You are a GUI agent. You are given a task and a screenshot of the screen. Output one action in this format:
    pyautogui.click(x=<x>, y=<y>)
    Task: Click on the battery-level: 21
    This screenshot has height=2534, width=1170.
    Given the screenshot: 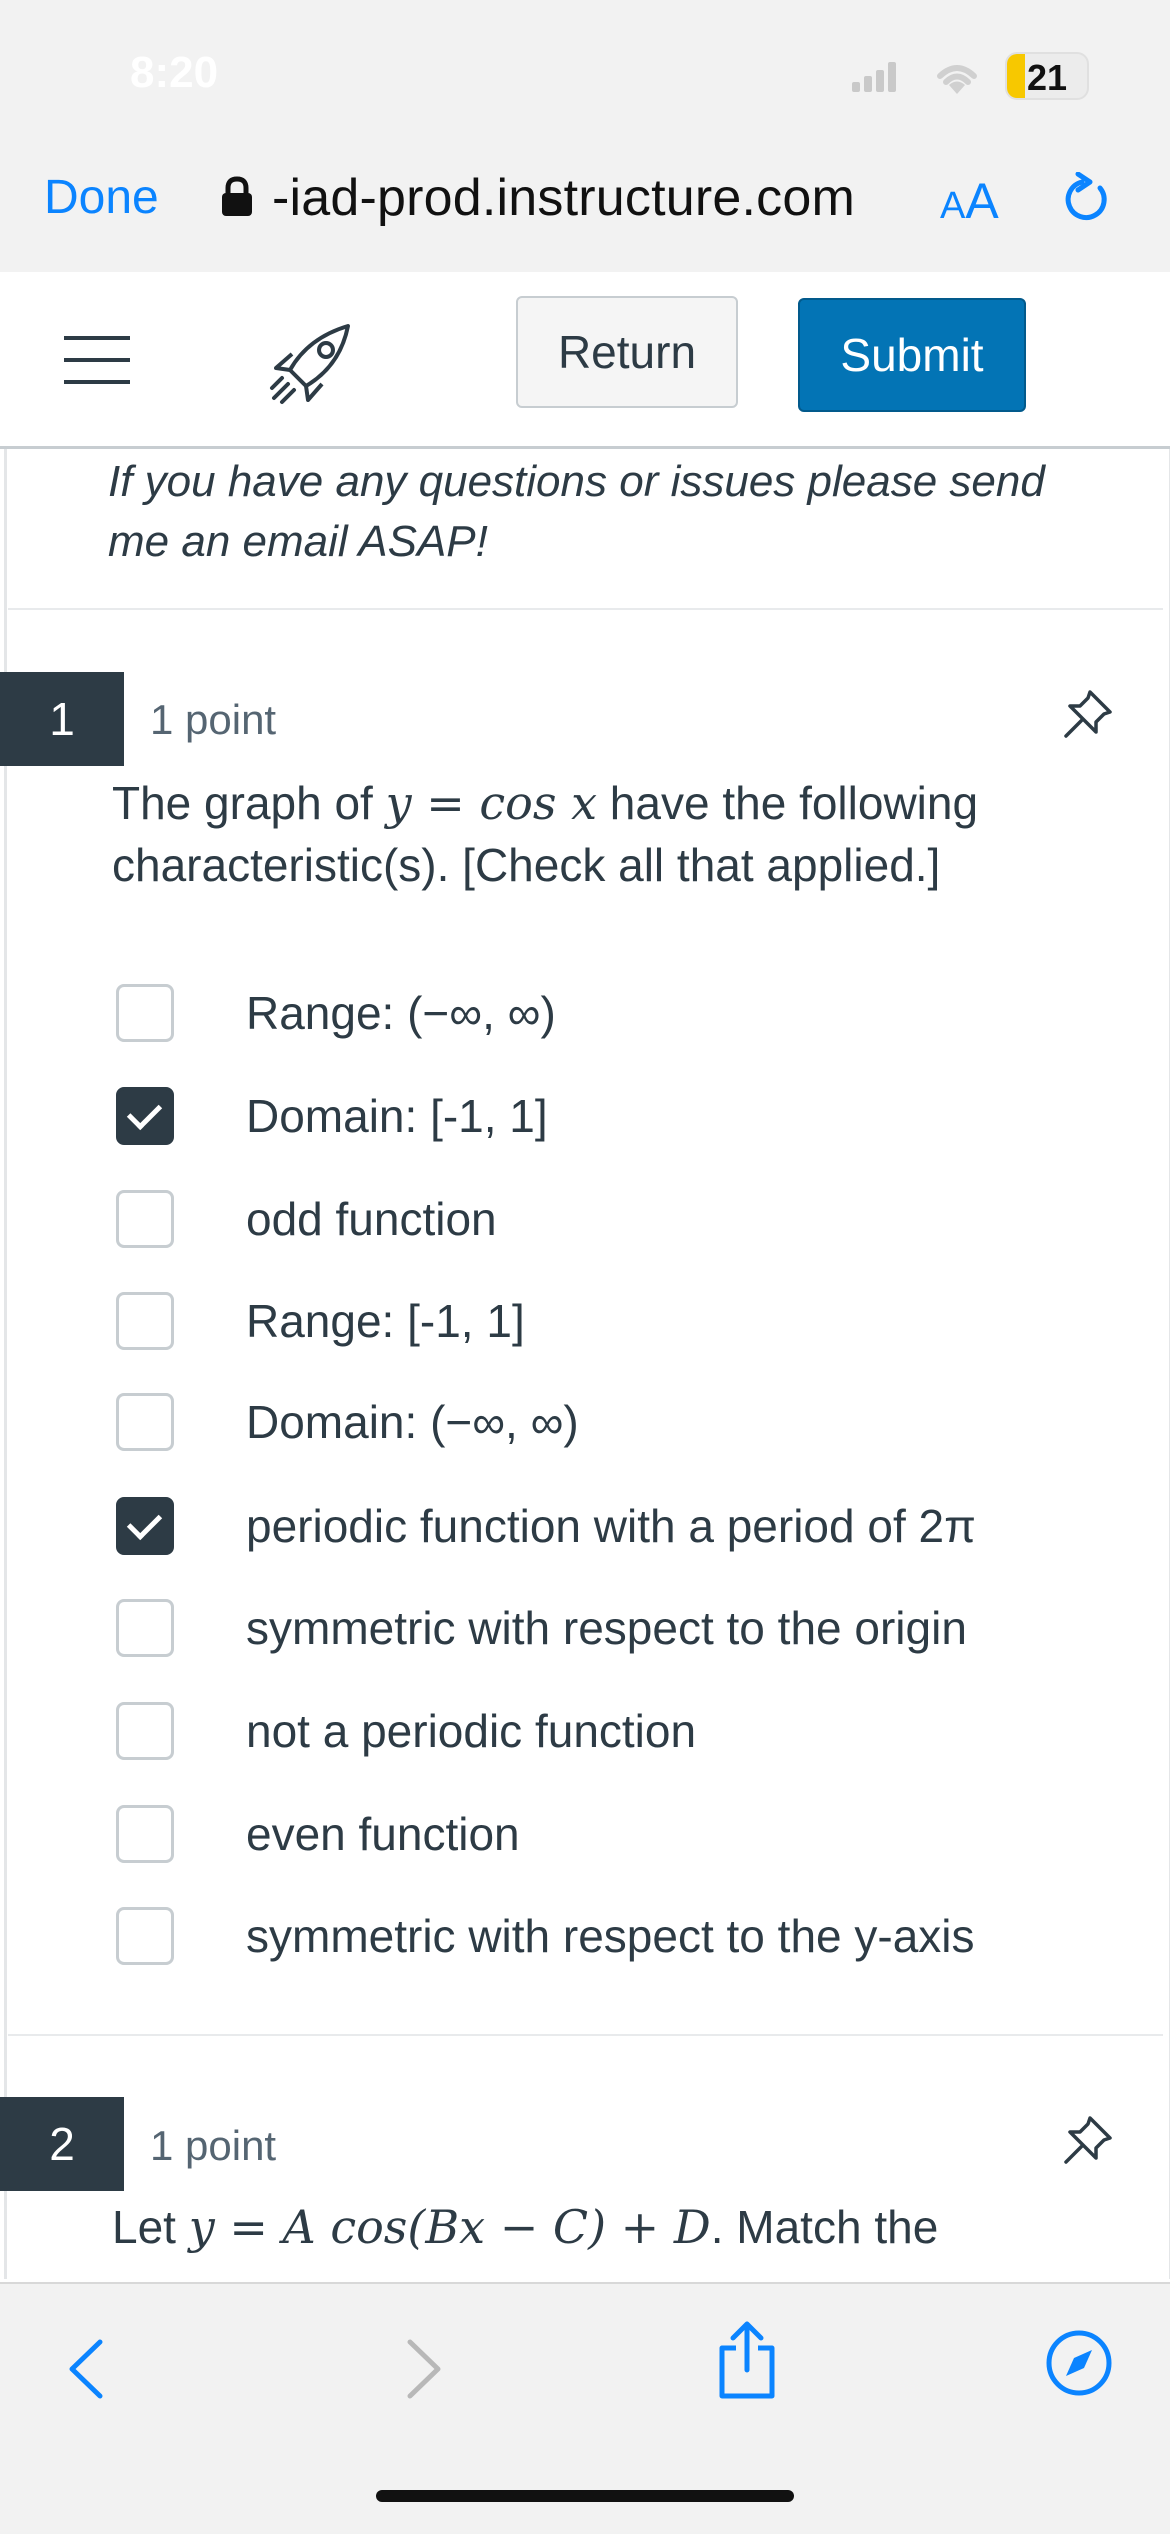 What is the action you would take?
    pyautogui.click(x=1047, y=77)
    